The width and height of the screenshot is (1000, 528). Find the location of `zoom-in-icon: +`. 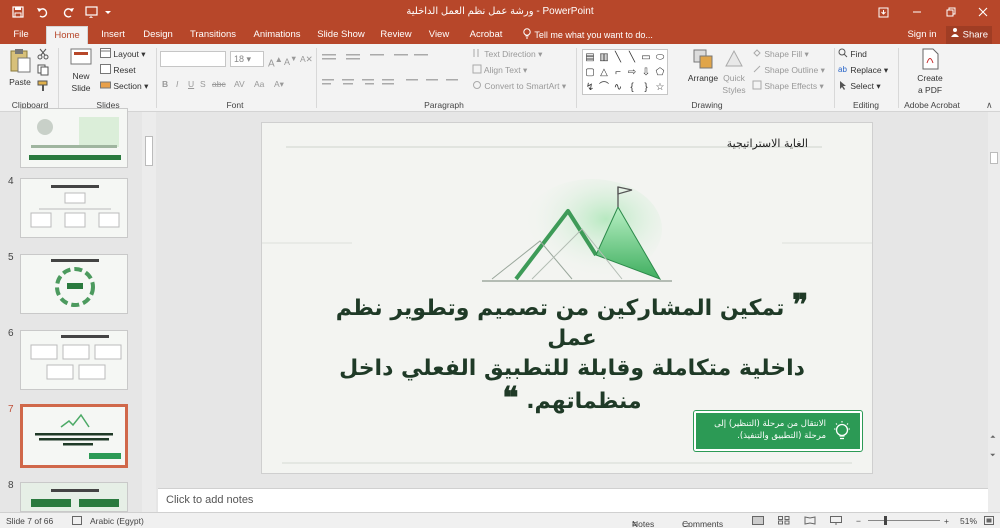

zoom-in-icon: + is located at coordinates (946, 521).